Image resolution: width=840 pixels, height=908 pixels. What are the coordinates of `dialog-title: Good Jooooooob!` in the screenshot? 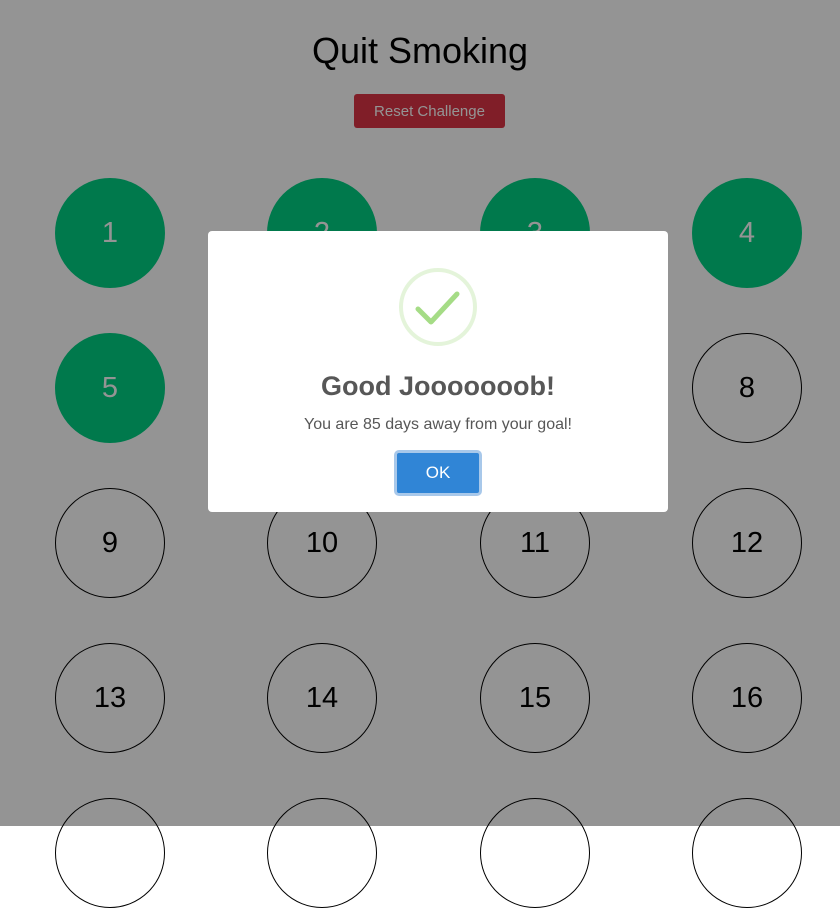 It's located at (438, 386).